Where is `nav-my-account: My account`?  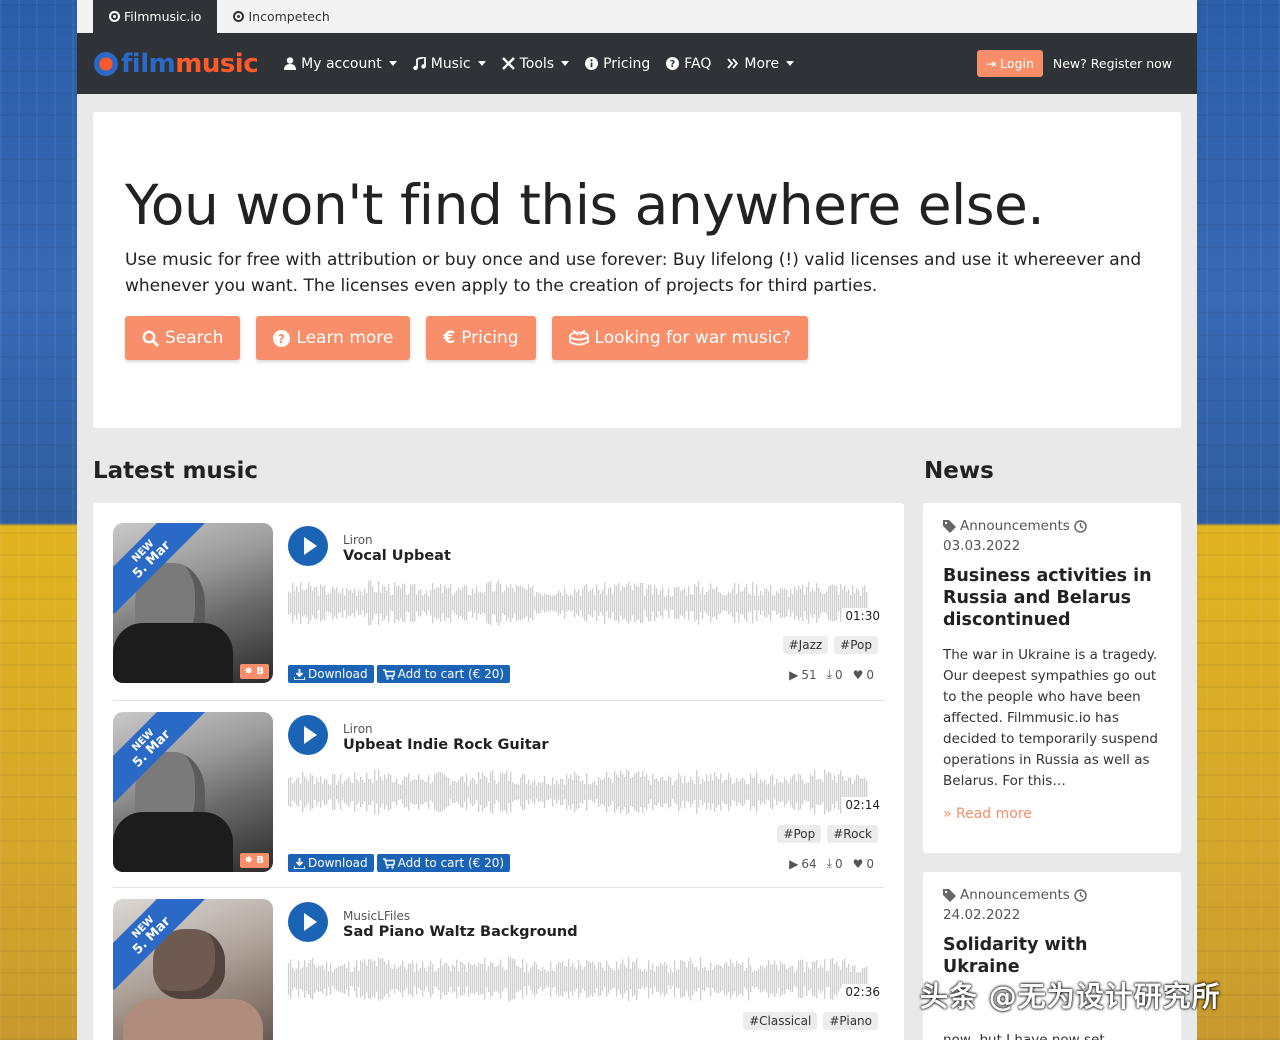
nav-my-account: My account is located at coordinates (340, 64).